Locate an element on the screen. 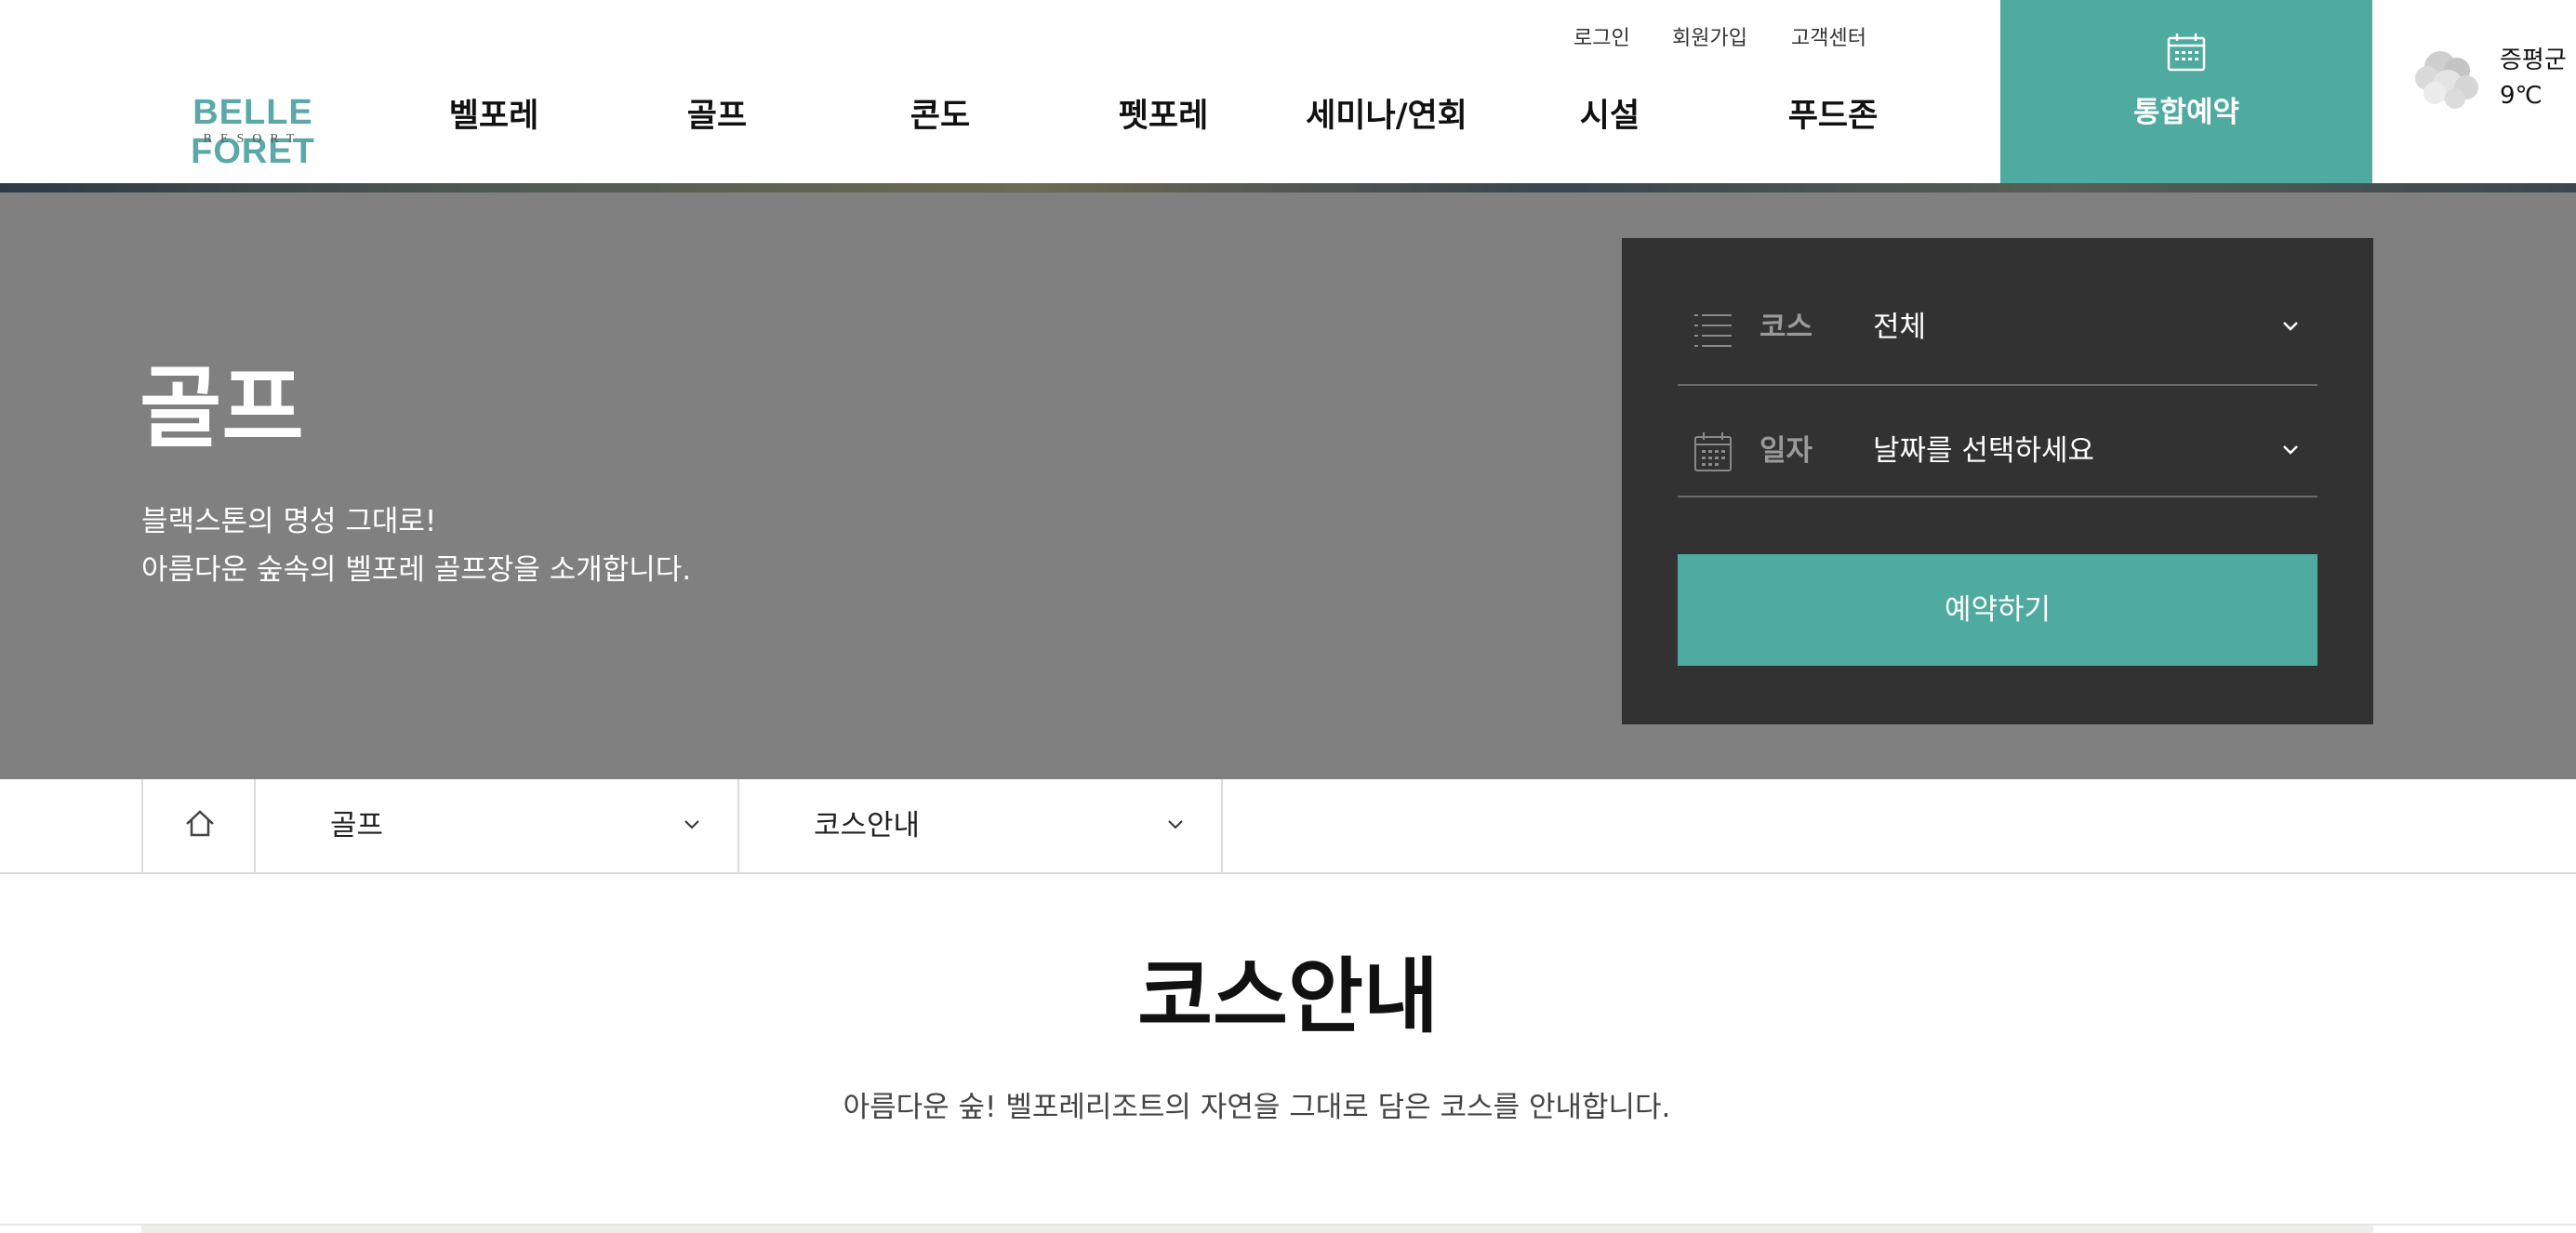  content-section-top is located at coordinates (1257, 1229).